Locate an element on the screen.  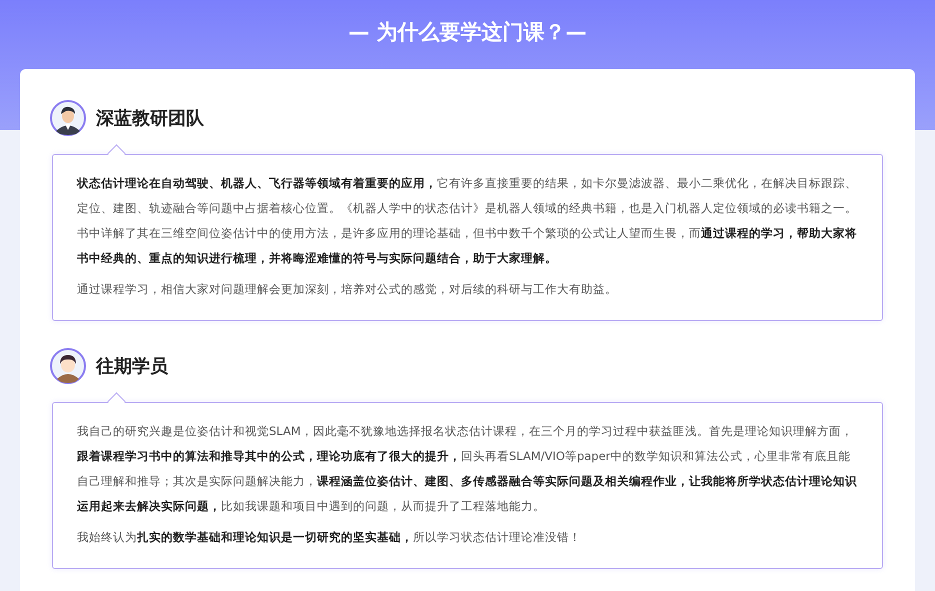
quote-paragraph: 通过课程学习，相信大家对问题理解会更加深刻，培养对公式的感觉，对后续的科研与工作大有助益。 is located at coordinates (347, 289).